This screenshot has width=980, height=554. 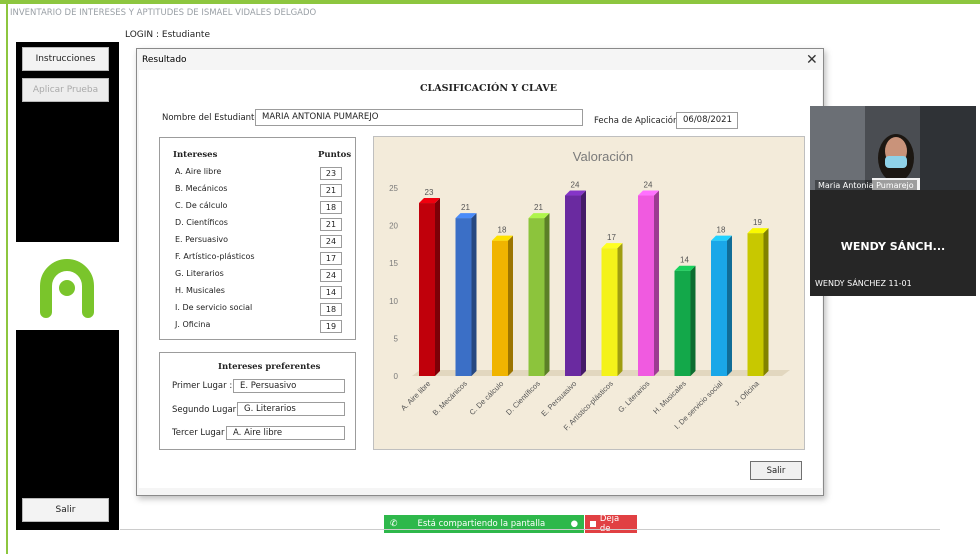 What do you see at coordinates (331, 292) in the screenshot?
I see `interest-points: 14` at bounding box center [331, 292].